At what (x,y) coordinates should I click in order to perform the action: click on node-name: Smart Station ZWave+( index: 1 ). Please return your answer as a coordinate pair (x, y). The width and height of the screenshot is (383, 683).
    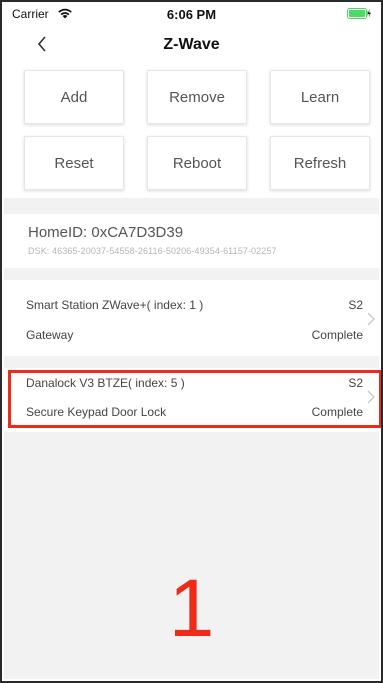
    Looking at the image, I should click on (115, 305).